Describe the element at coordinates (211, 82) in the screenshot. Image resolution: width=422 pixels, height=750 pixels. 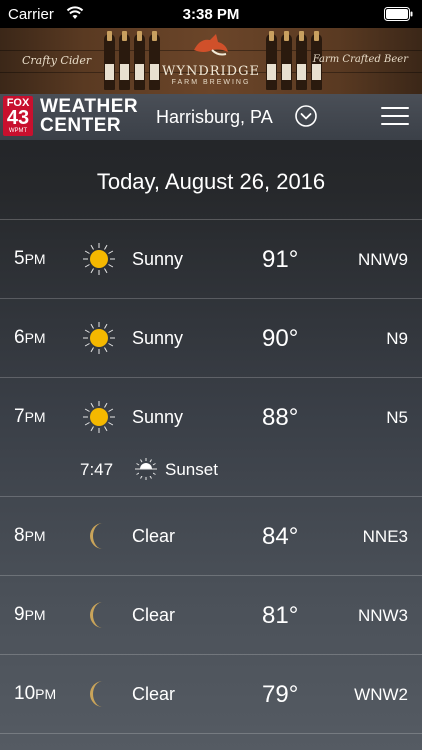
I see `ad-brand-sub: FARM BREWING` at that location.